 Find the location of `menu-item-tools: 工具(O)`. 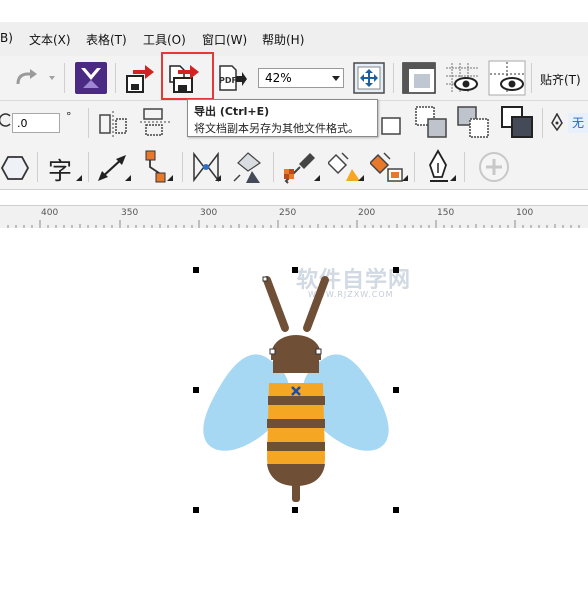

menu-item-tools: 工具(O) is located at coordinates (164, 39).